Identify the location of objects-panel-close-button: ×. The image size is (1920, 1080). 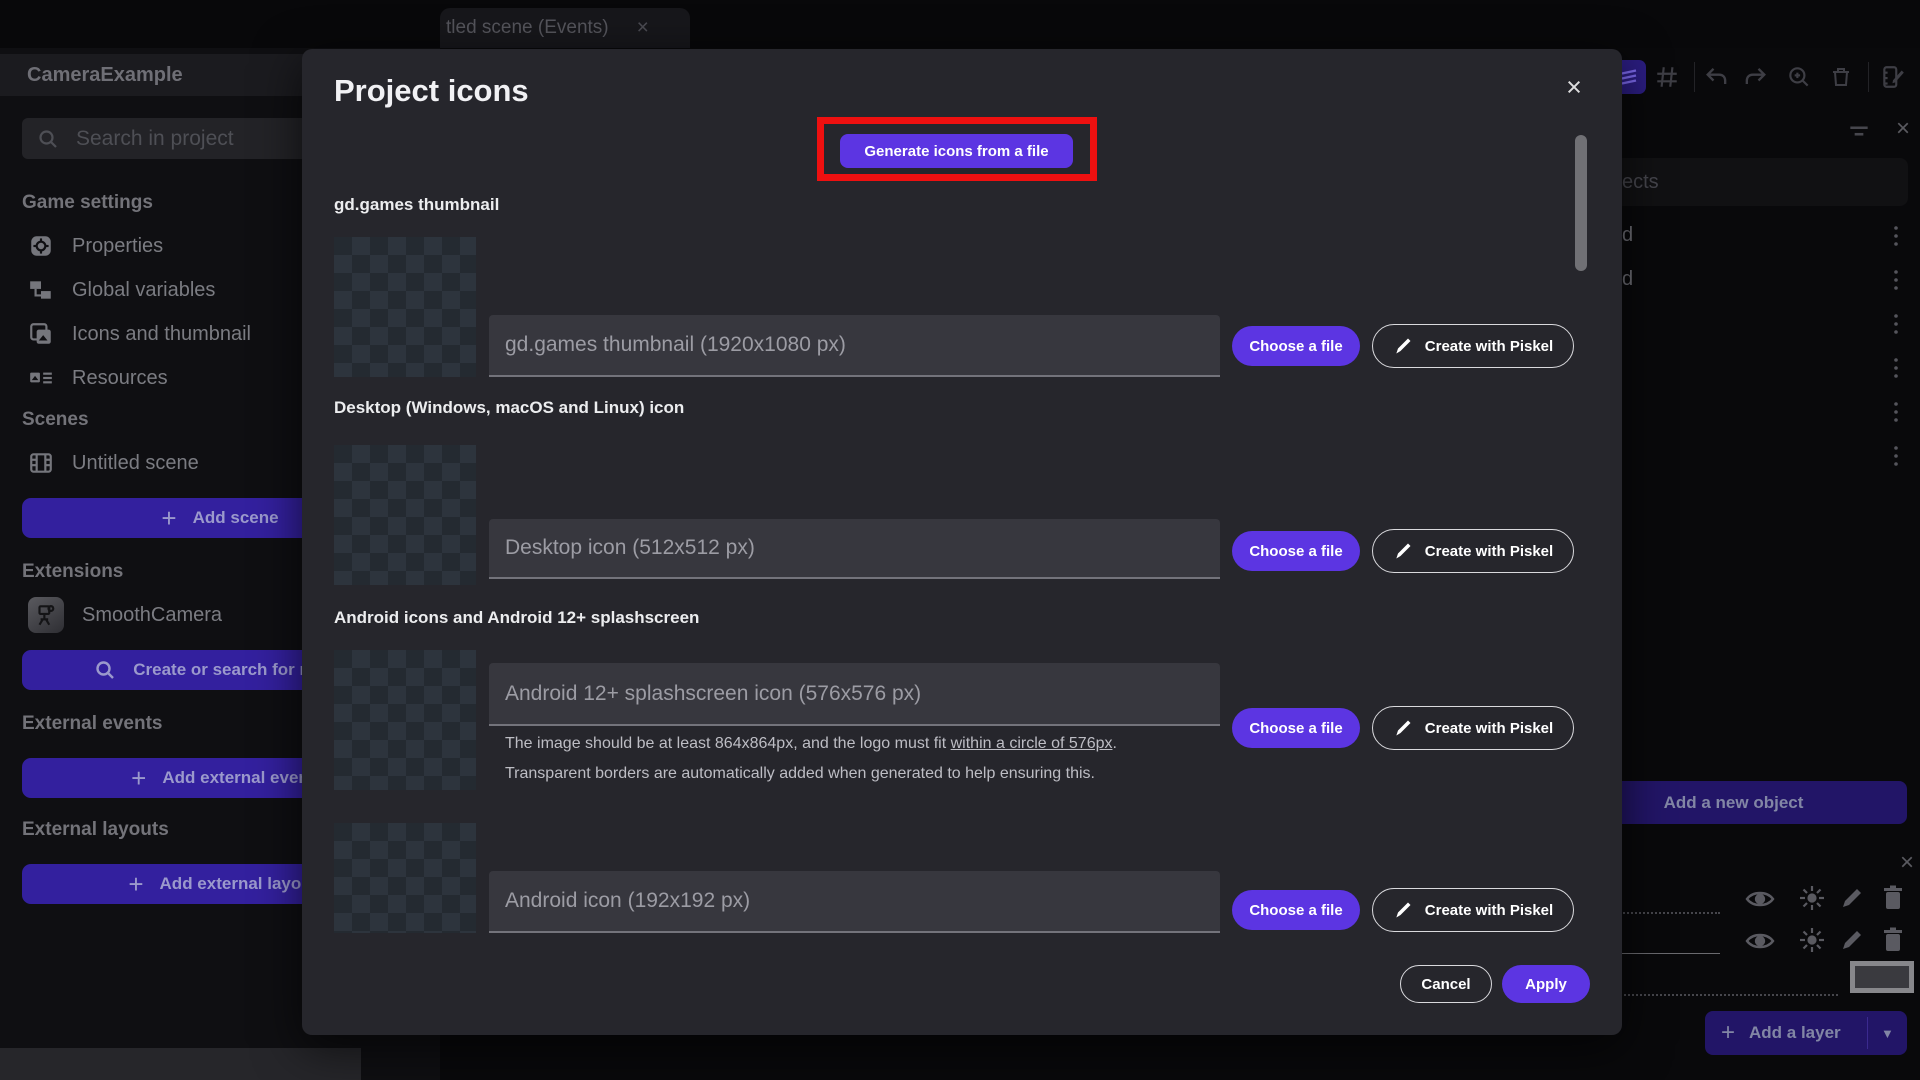
(1903, 129).